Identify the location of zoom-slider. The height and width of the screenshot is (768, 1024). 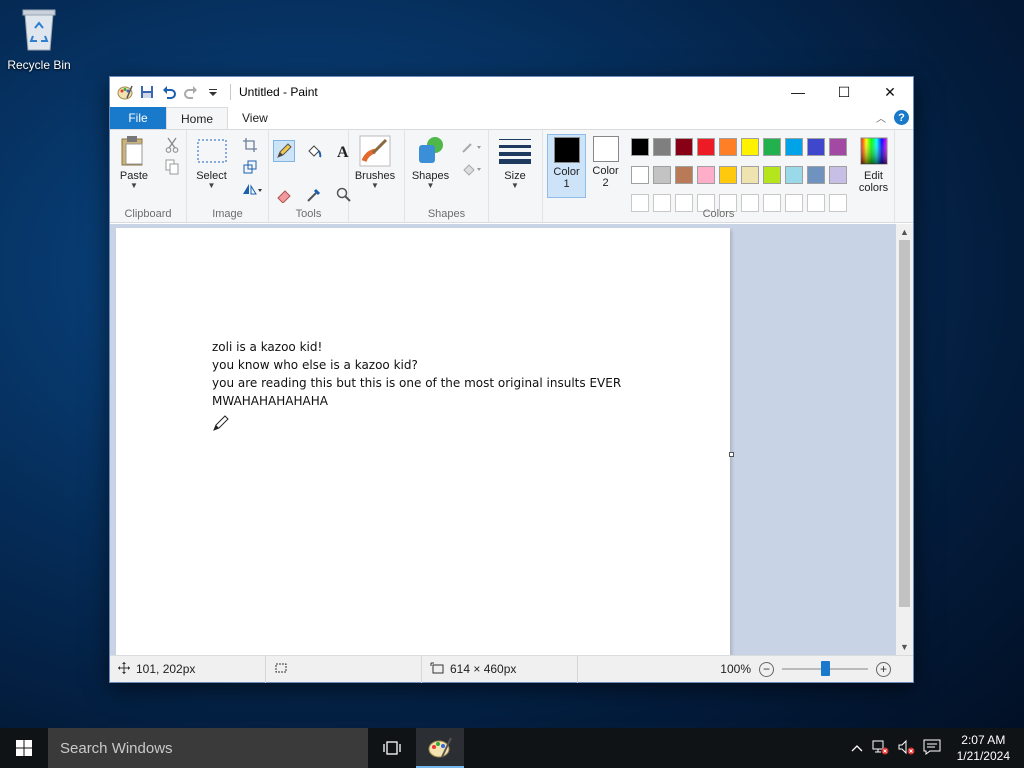
(825, 668).